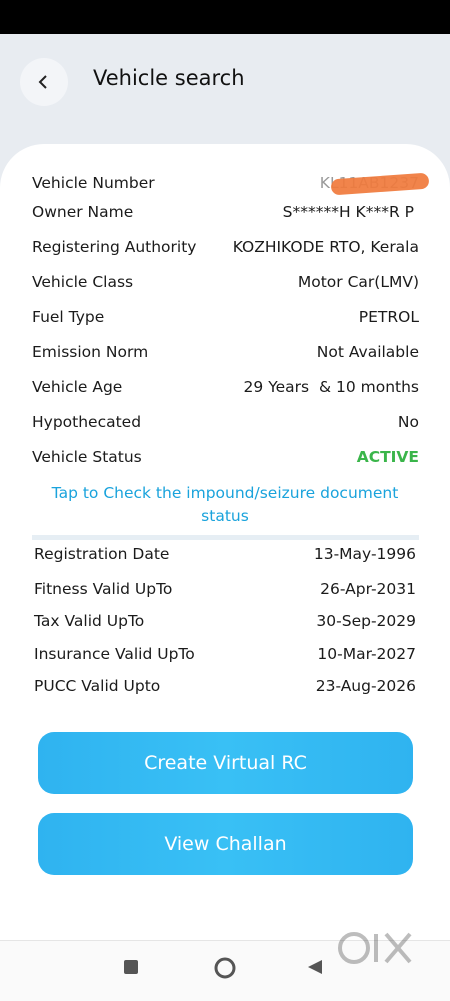 This screenshot has height=1001, width=450. I want to click on detail-value: No, so click(408, 422).